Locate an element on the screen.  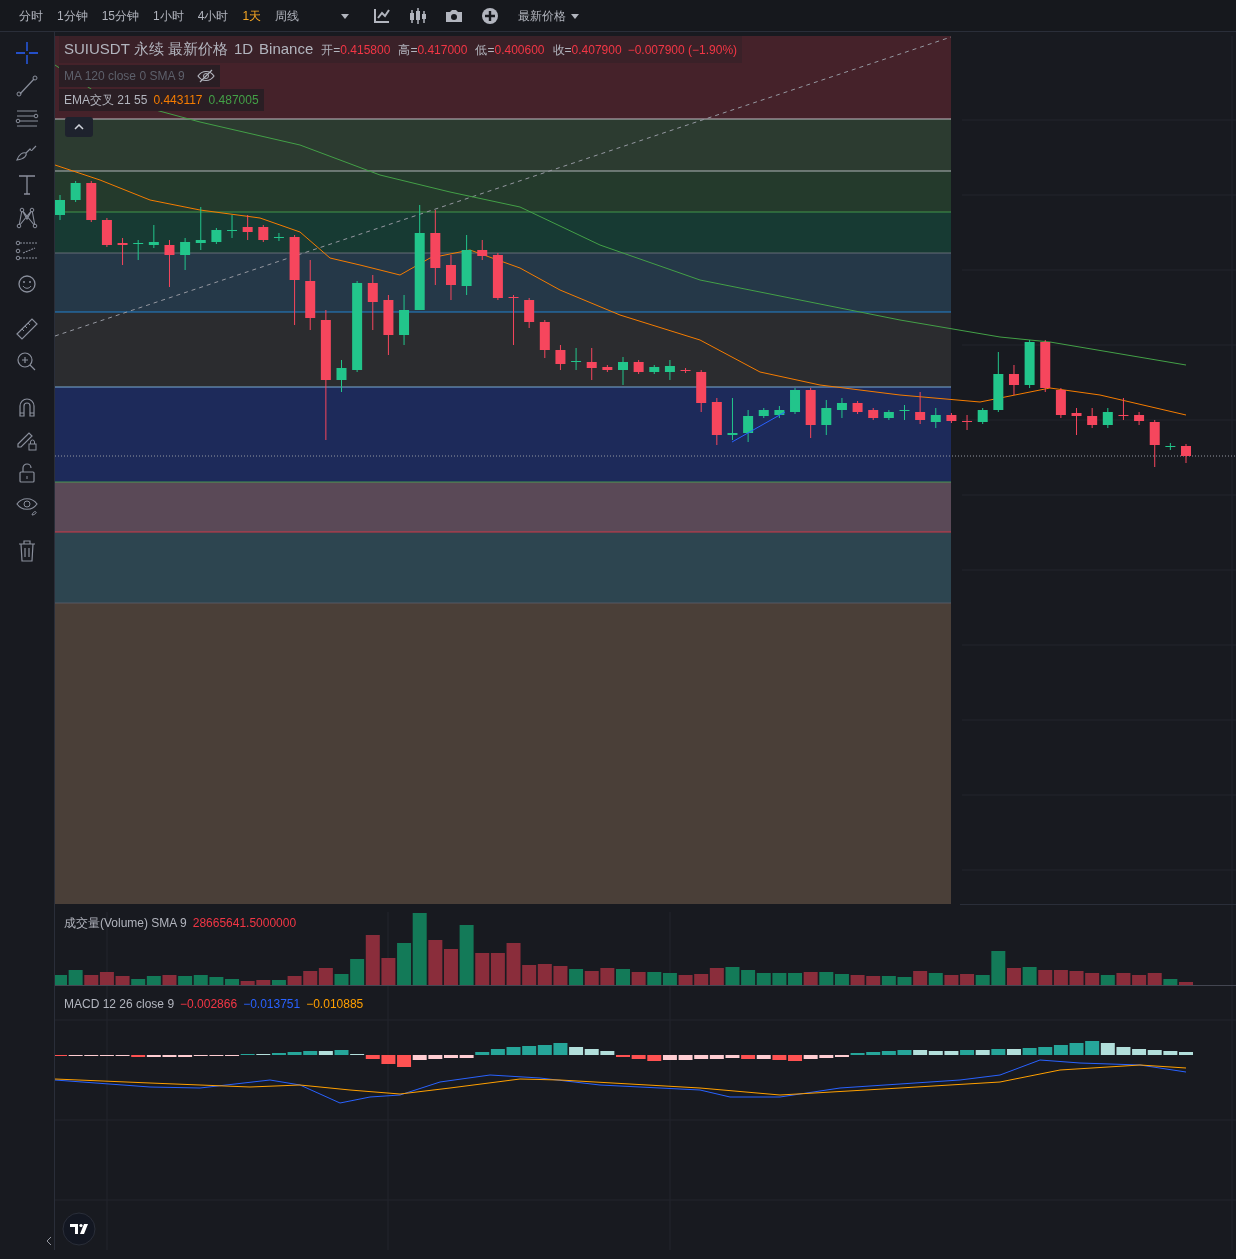
indicator-value: −0.010885 is located at coordinates (335, 1004).